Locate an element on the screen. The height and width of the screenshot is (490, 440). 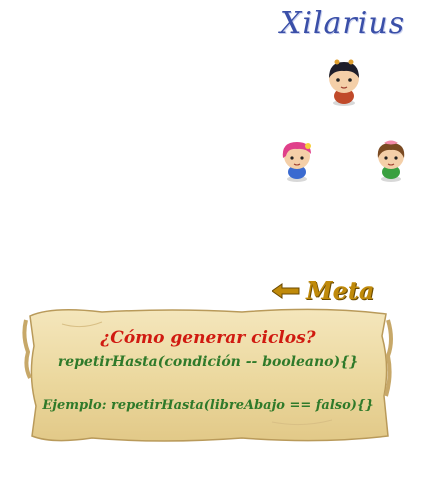
scroll-heading: ¿Cómo generar ciclos? is located at coordinates (208, 338).